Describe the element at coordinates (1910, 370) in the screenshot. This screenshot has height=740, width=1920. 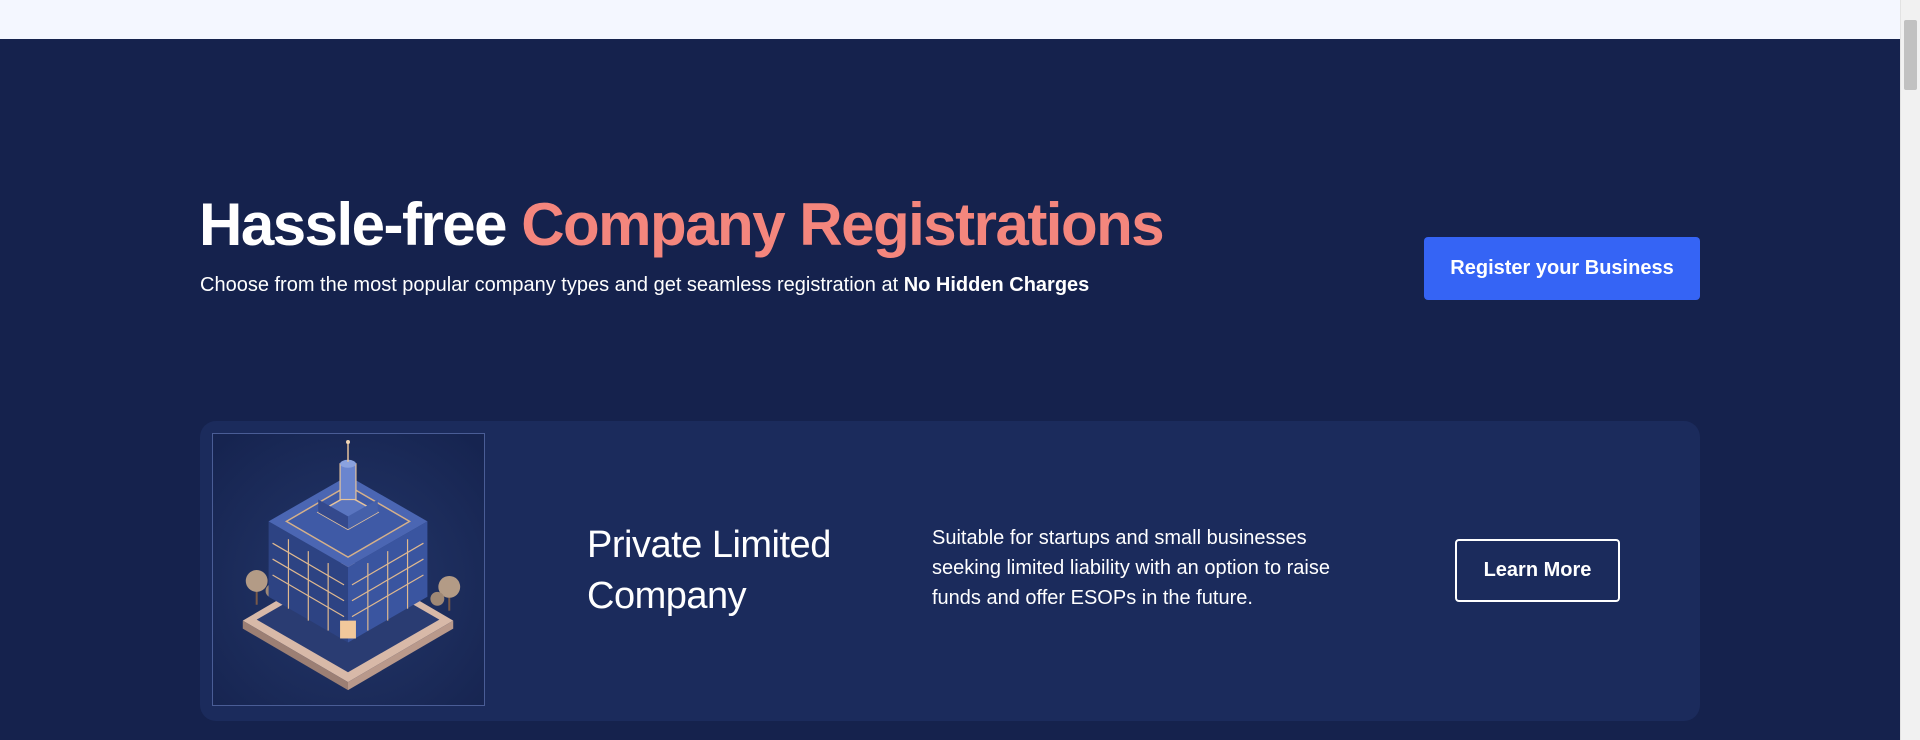
I see `page-scrollbar` at that location.